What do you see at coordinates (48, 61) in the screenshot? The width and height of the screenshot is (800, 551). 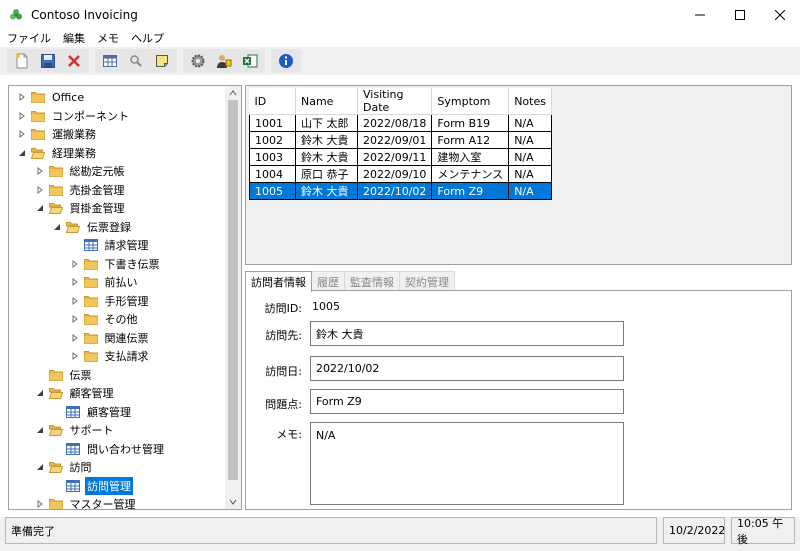 I see `save-button` at bounding box center [48, 61].